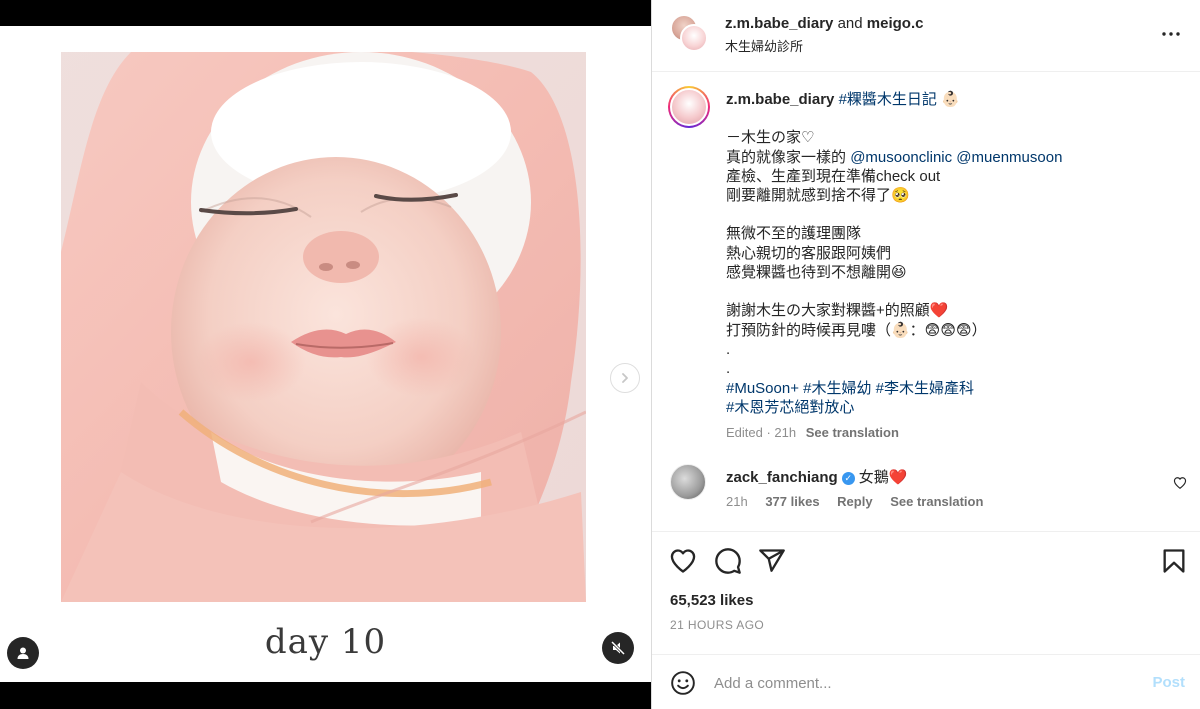  What do you see at coordinates (780, 99) in the screenshot?
I see `caption-username: z.m.babe_diary` at bounding box center [780, 99].